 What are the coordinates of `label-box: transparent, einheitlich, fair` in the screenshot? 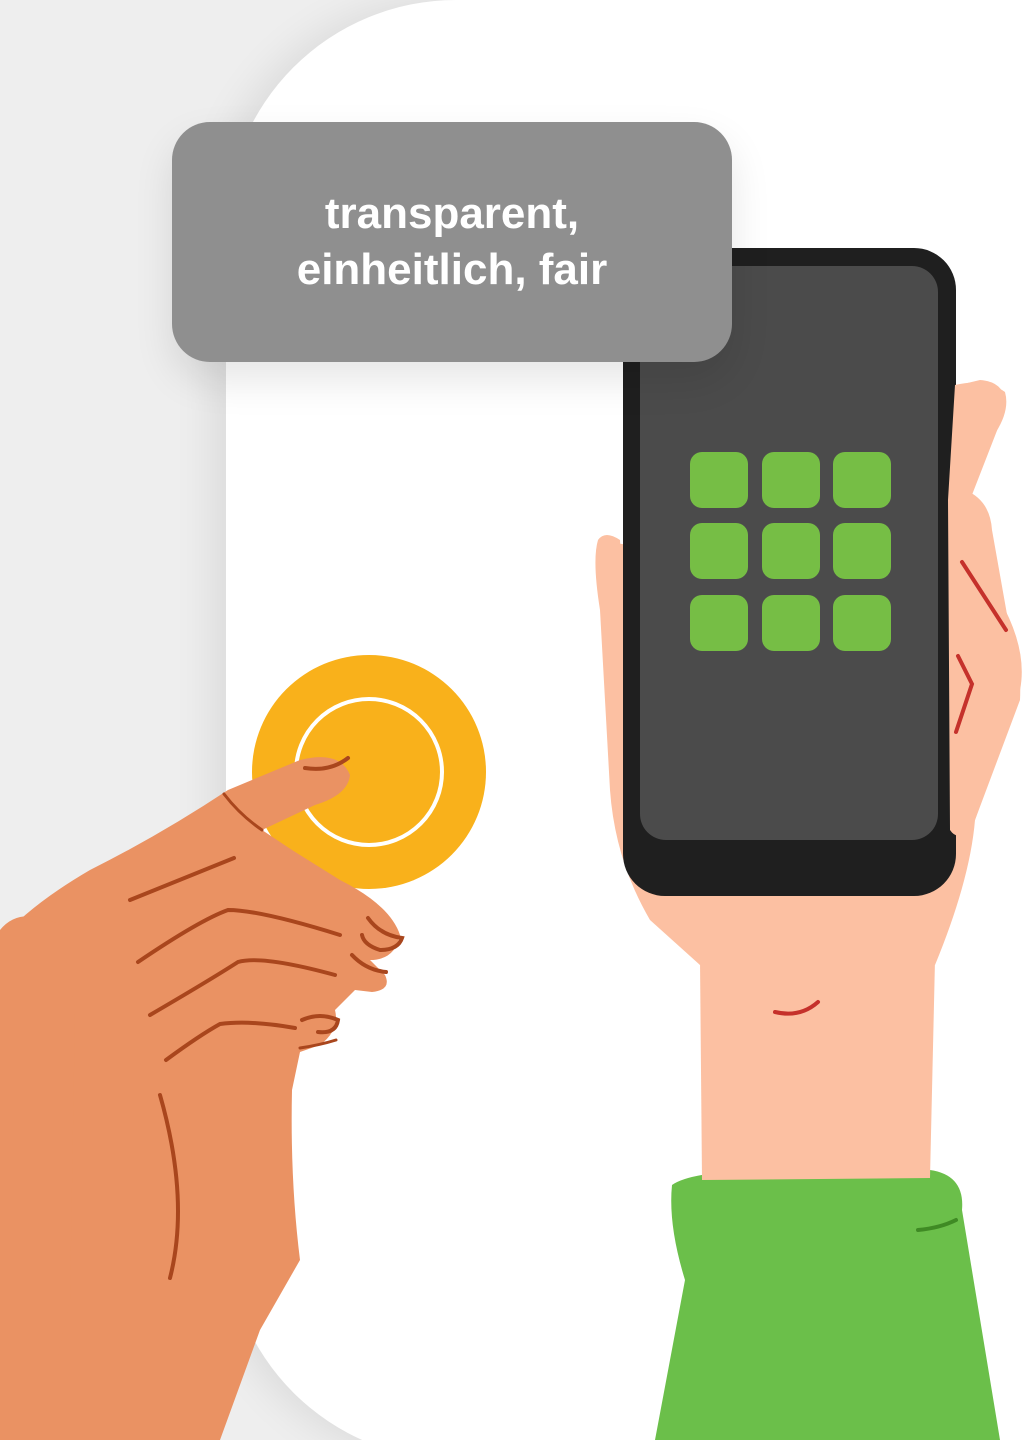 It's located at (452, 242).